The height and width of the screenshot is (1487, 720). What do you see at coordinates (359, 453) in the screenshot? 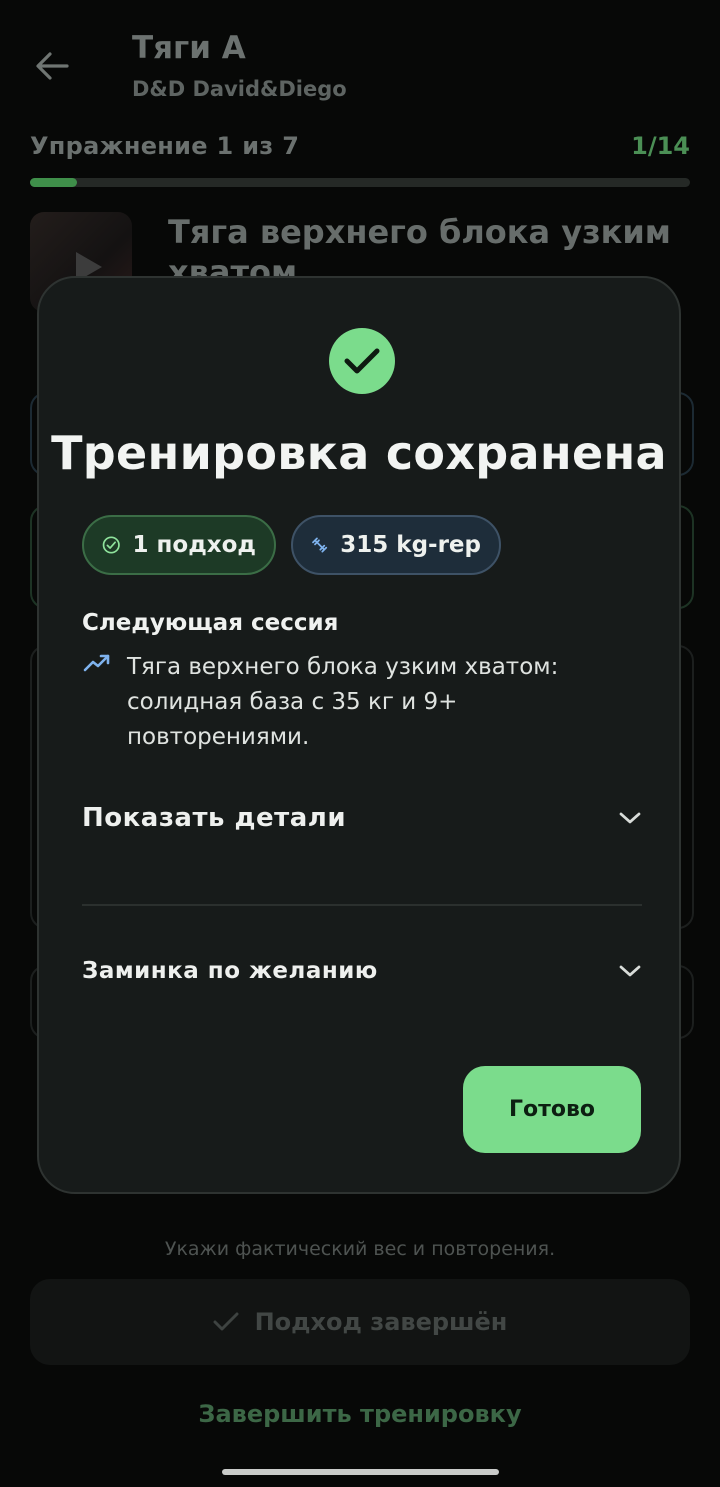
I see `dialog-title: Тренировка сохранена` at bounding box center [359, 453].